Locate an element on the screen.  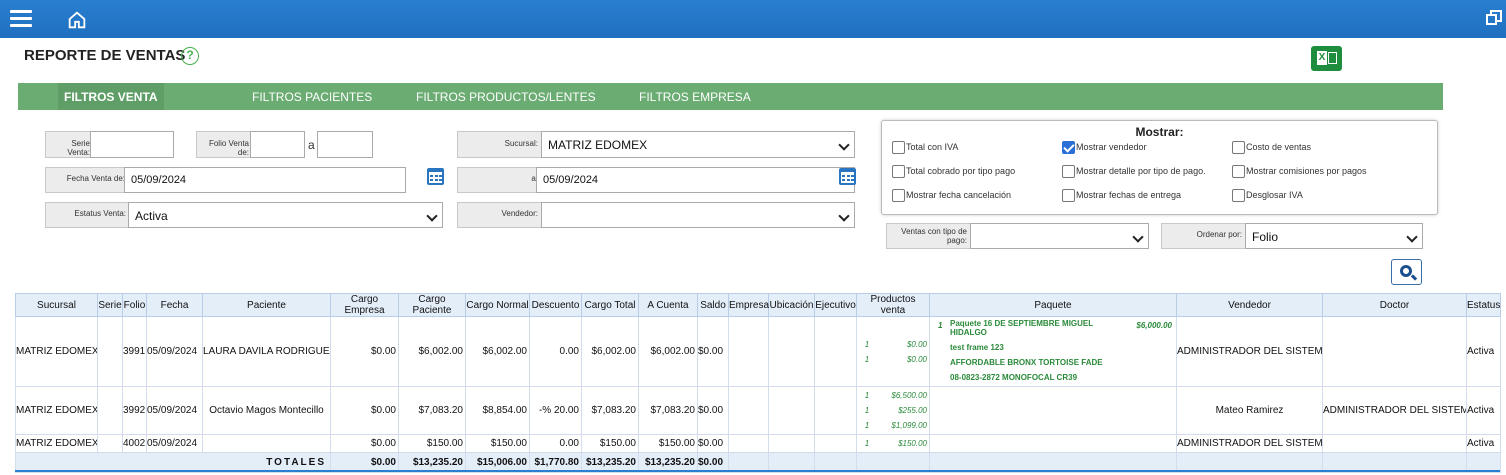
cell-productos-venta: 1 $6,500.00 1 $255.00 1 $1,099.00 is located at coordinates (893, 410).